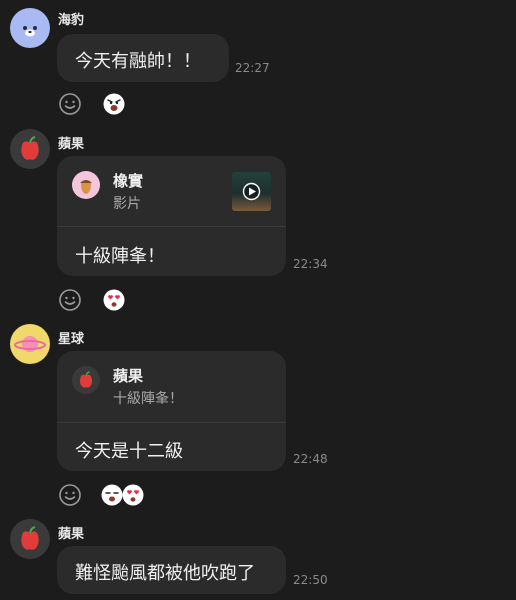  I want to click on video-thumbnail, so click(251, 191).